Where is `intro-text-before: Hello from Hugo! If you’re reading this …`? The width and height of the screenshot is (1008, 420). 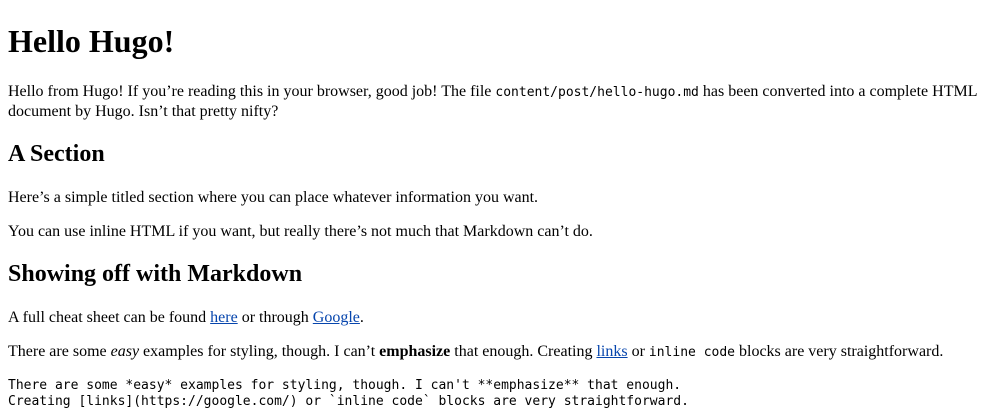 intro-text-before: Hello from Hugo! If you’re reading this … is located at coordinates (252, 91).